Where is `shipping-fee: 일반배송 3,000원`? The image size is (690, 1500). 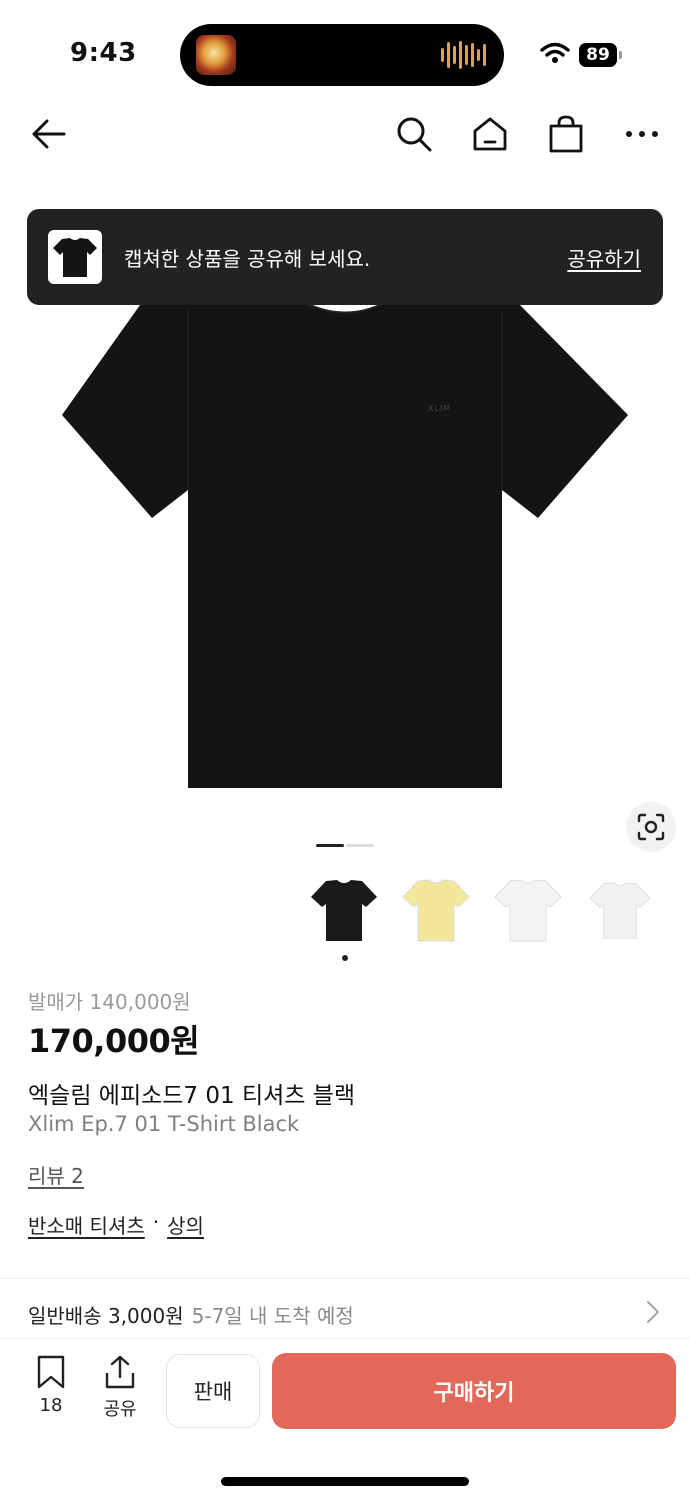 shipping-fee: 일반배송 3,000원 is located at coordinates (106, 1316).